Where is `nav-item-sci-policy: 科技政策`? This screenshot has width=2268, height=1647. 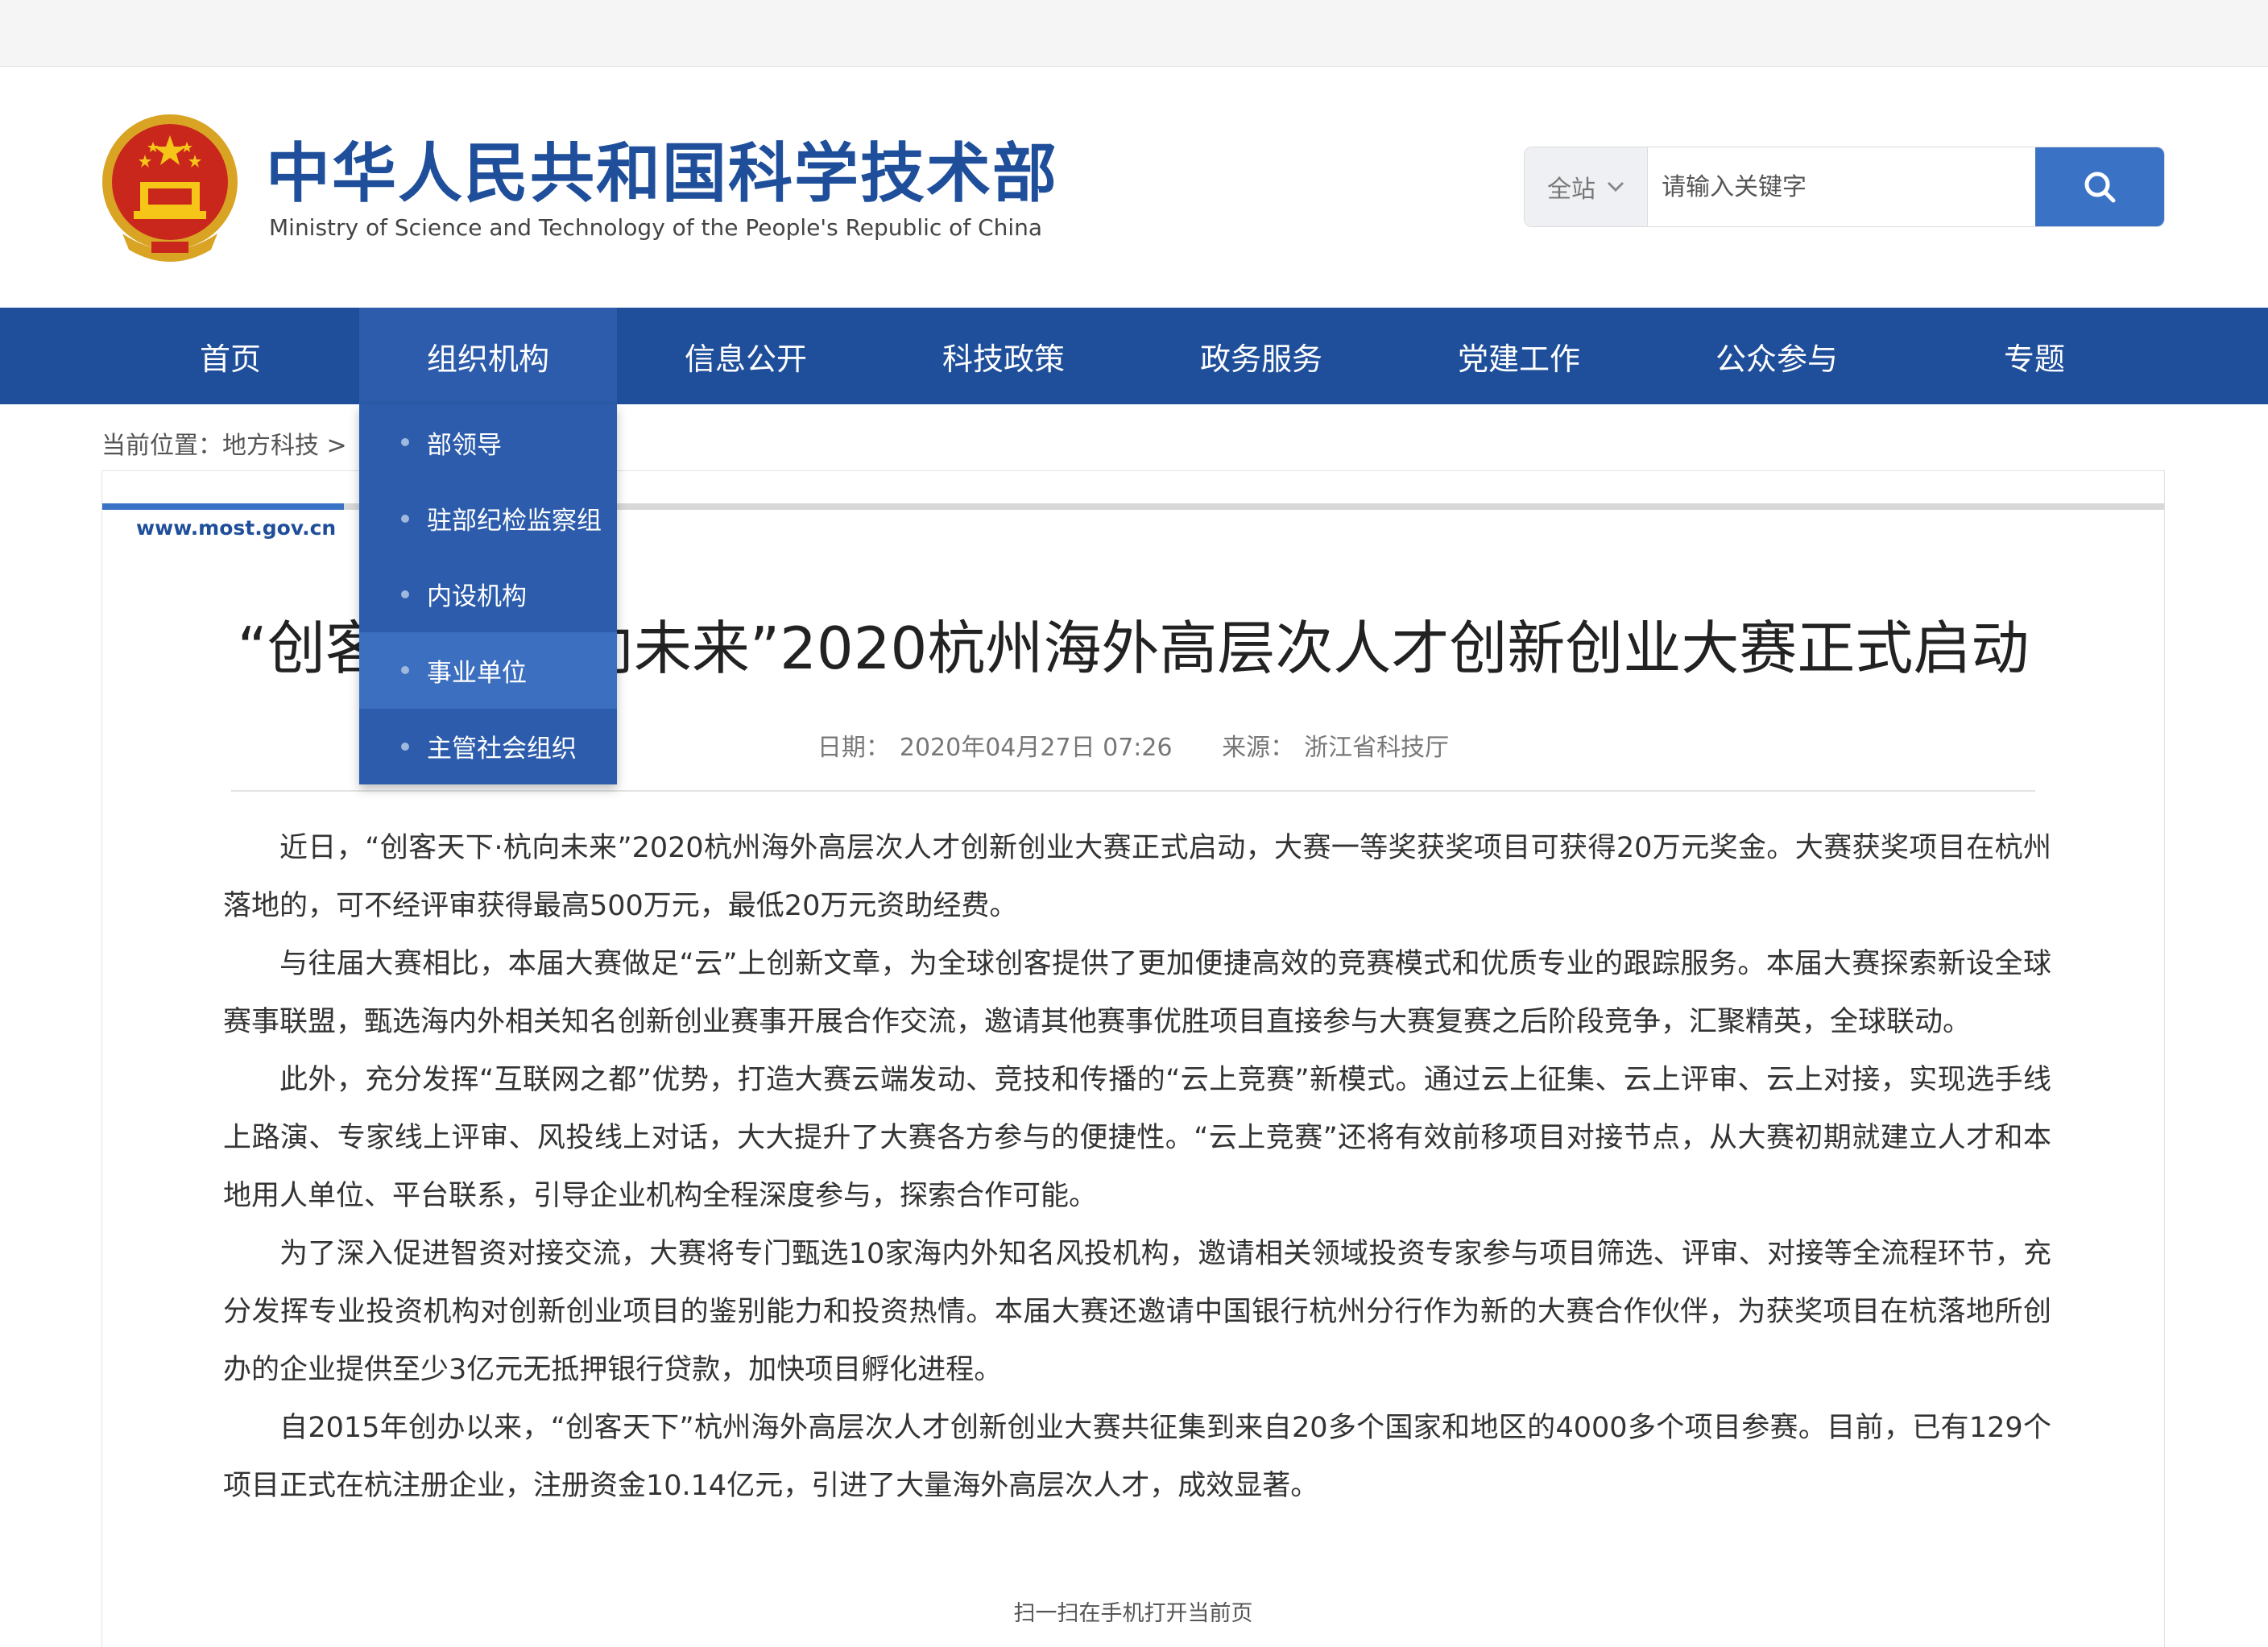 nav-item-sci-policy: 科技政策 is located at coordinates (1003, 356).